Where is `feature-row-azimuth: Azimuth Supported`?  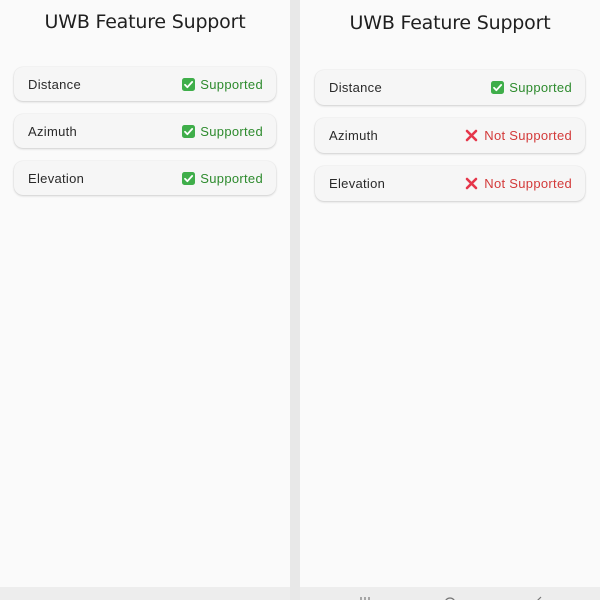
feature-row-azimuth: Azimuth Supported is located at coordinates (145, 131).